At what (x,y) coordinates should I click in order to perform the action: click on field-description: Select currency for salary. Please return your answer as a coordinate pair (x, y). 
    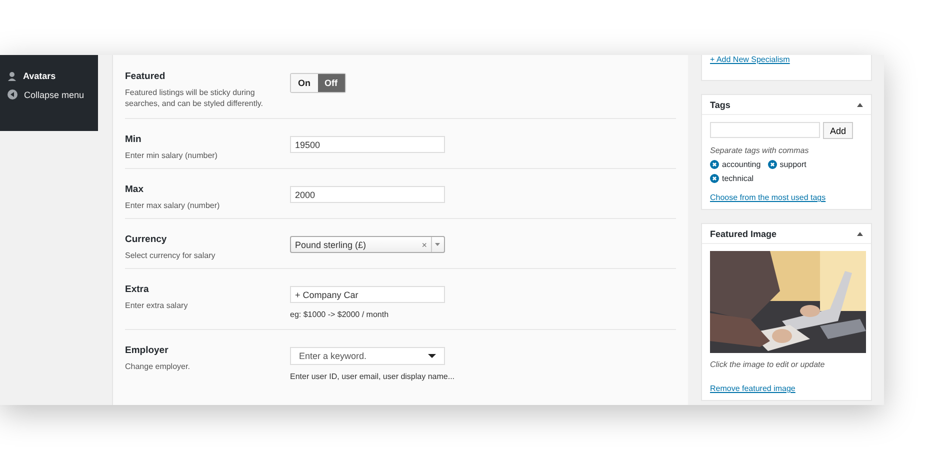
    Looking at the image, I should click on (170, 255).